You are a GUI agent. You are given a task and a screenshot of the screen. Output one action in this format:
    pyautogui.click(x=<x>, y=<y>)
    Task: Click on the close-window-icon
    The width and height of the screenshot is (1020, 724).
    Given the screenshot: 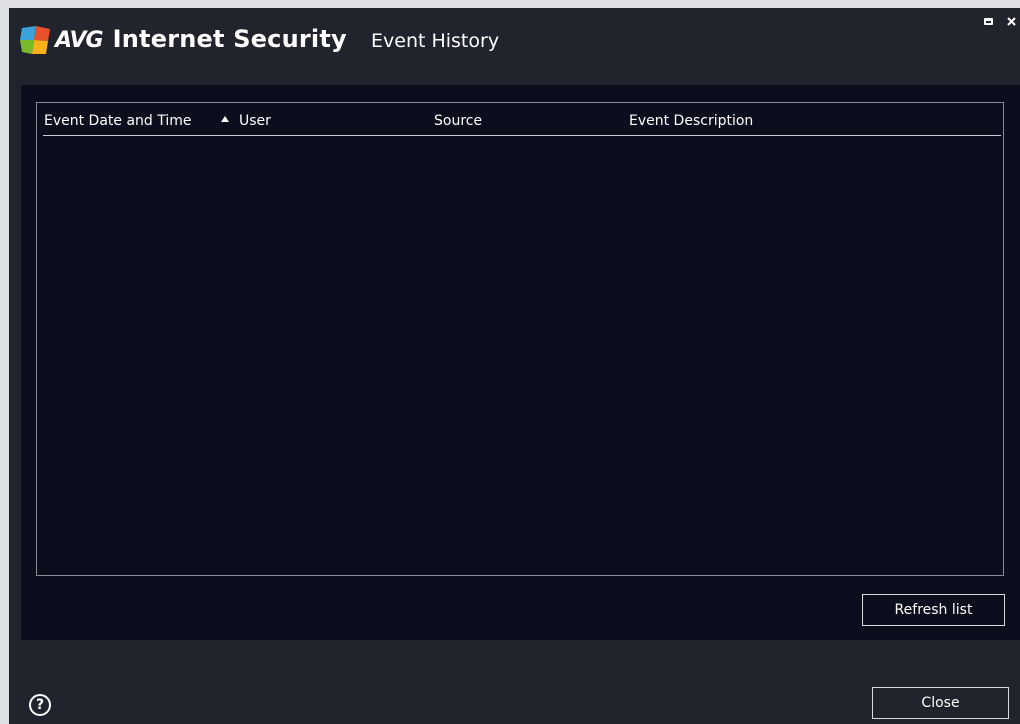 What is the action you would take?
    pyautogui.click(x=1011, y=21)
    